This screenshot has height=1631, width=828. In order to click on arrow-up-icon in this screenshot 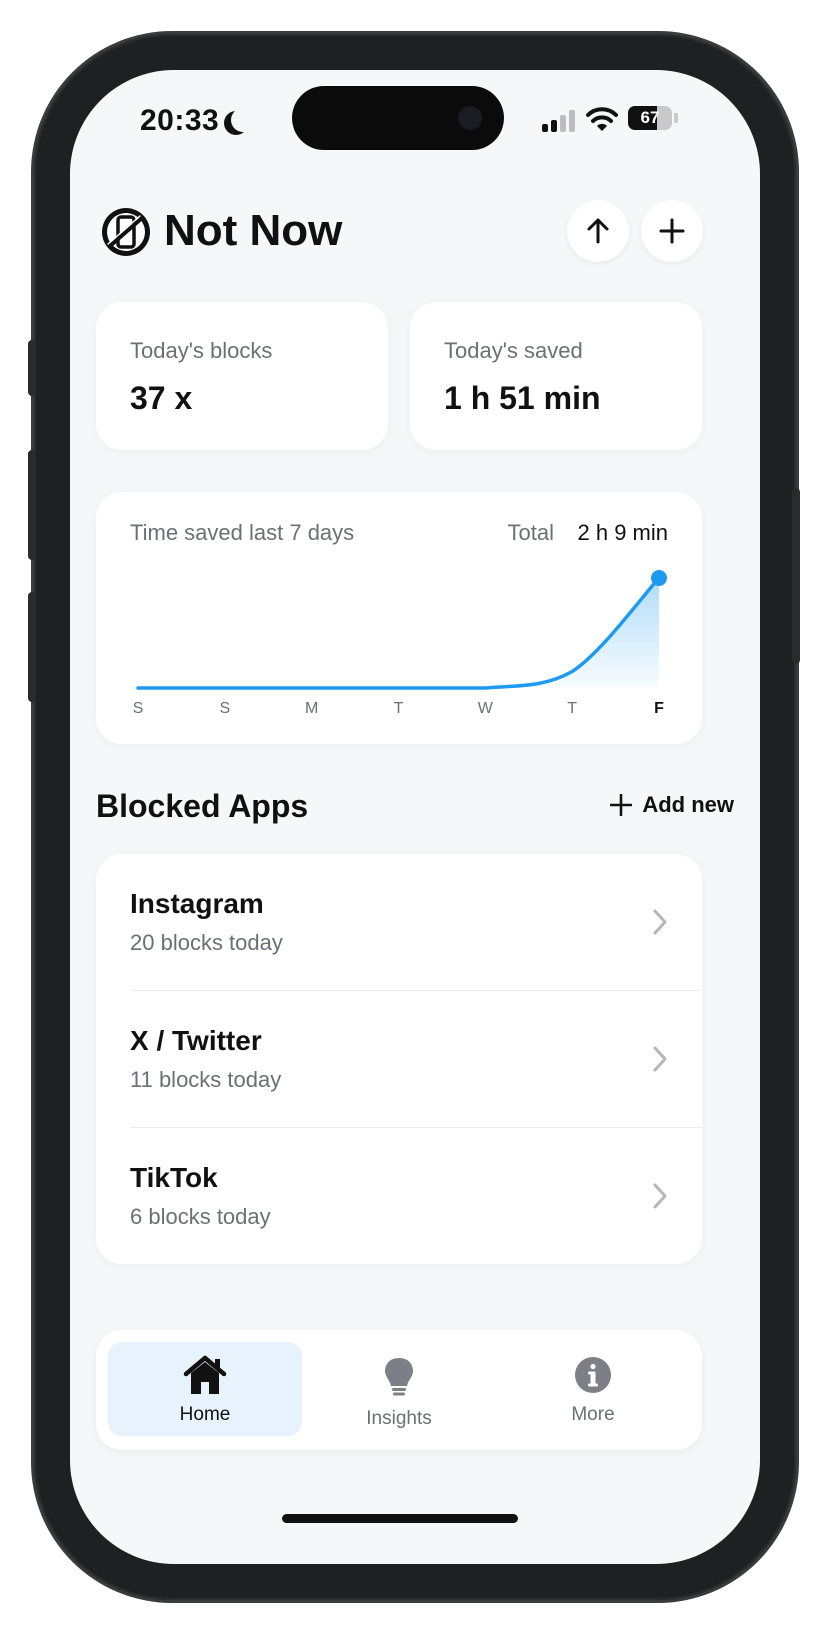, I will do `click(598, 231)`.